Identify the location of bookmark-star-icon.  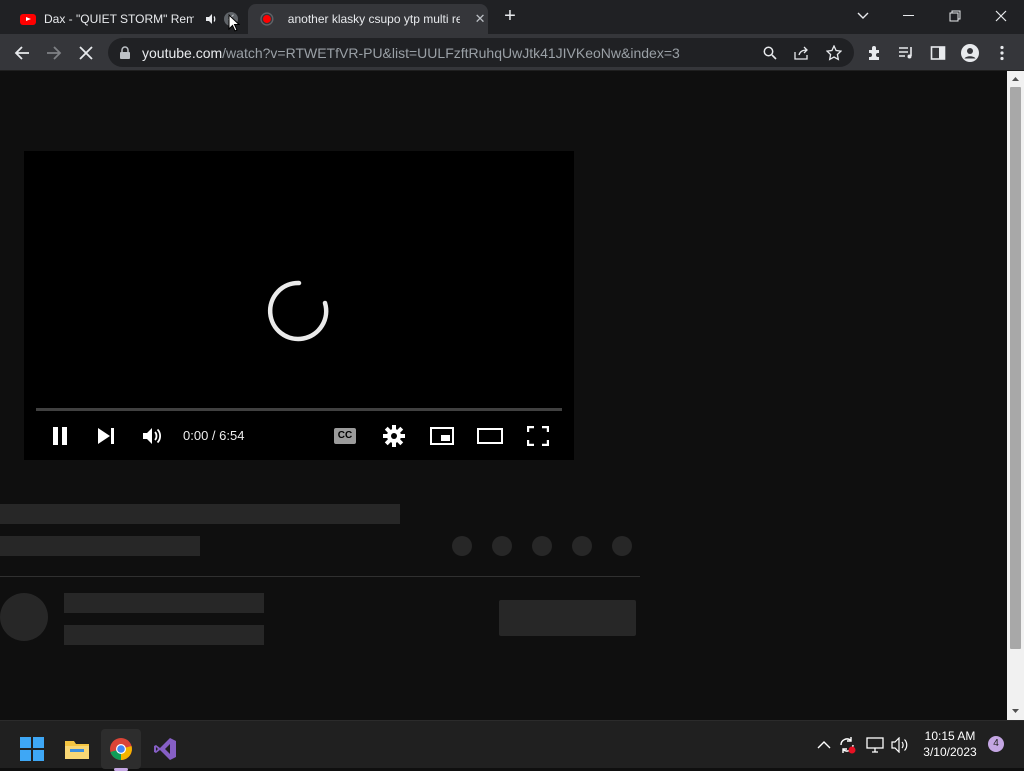
(834, 53).